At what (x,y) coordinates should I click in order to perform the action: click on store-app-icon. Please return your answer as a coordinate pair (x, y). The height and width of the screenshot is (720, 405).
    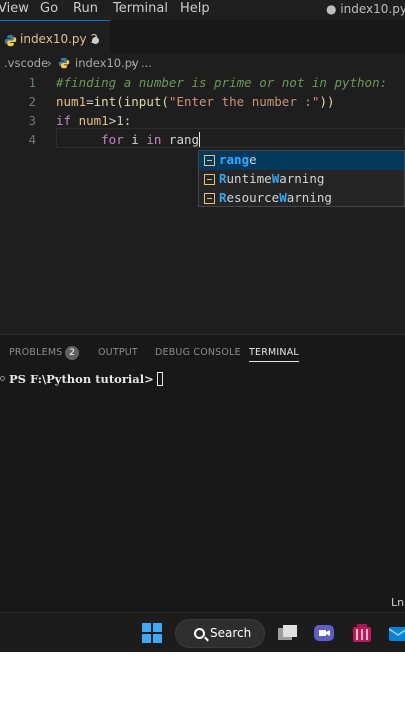
    Looking at the image, I should click on (362, 635).